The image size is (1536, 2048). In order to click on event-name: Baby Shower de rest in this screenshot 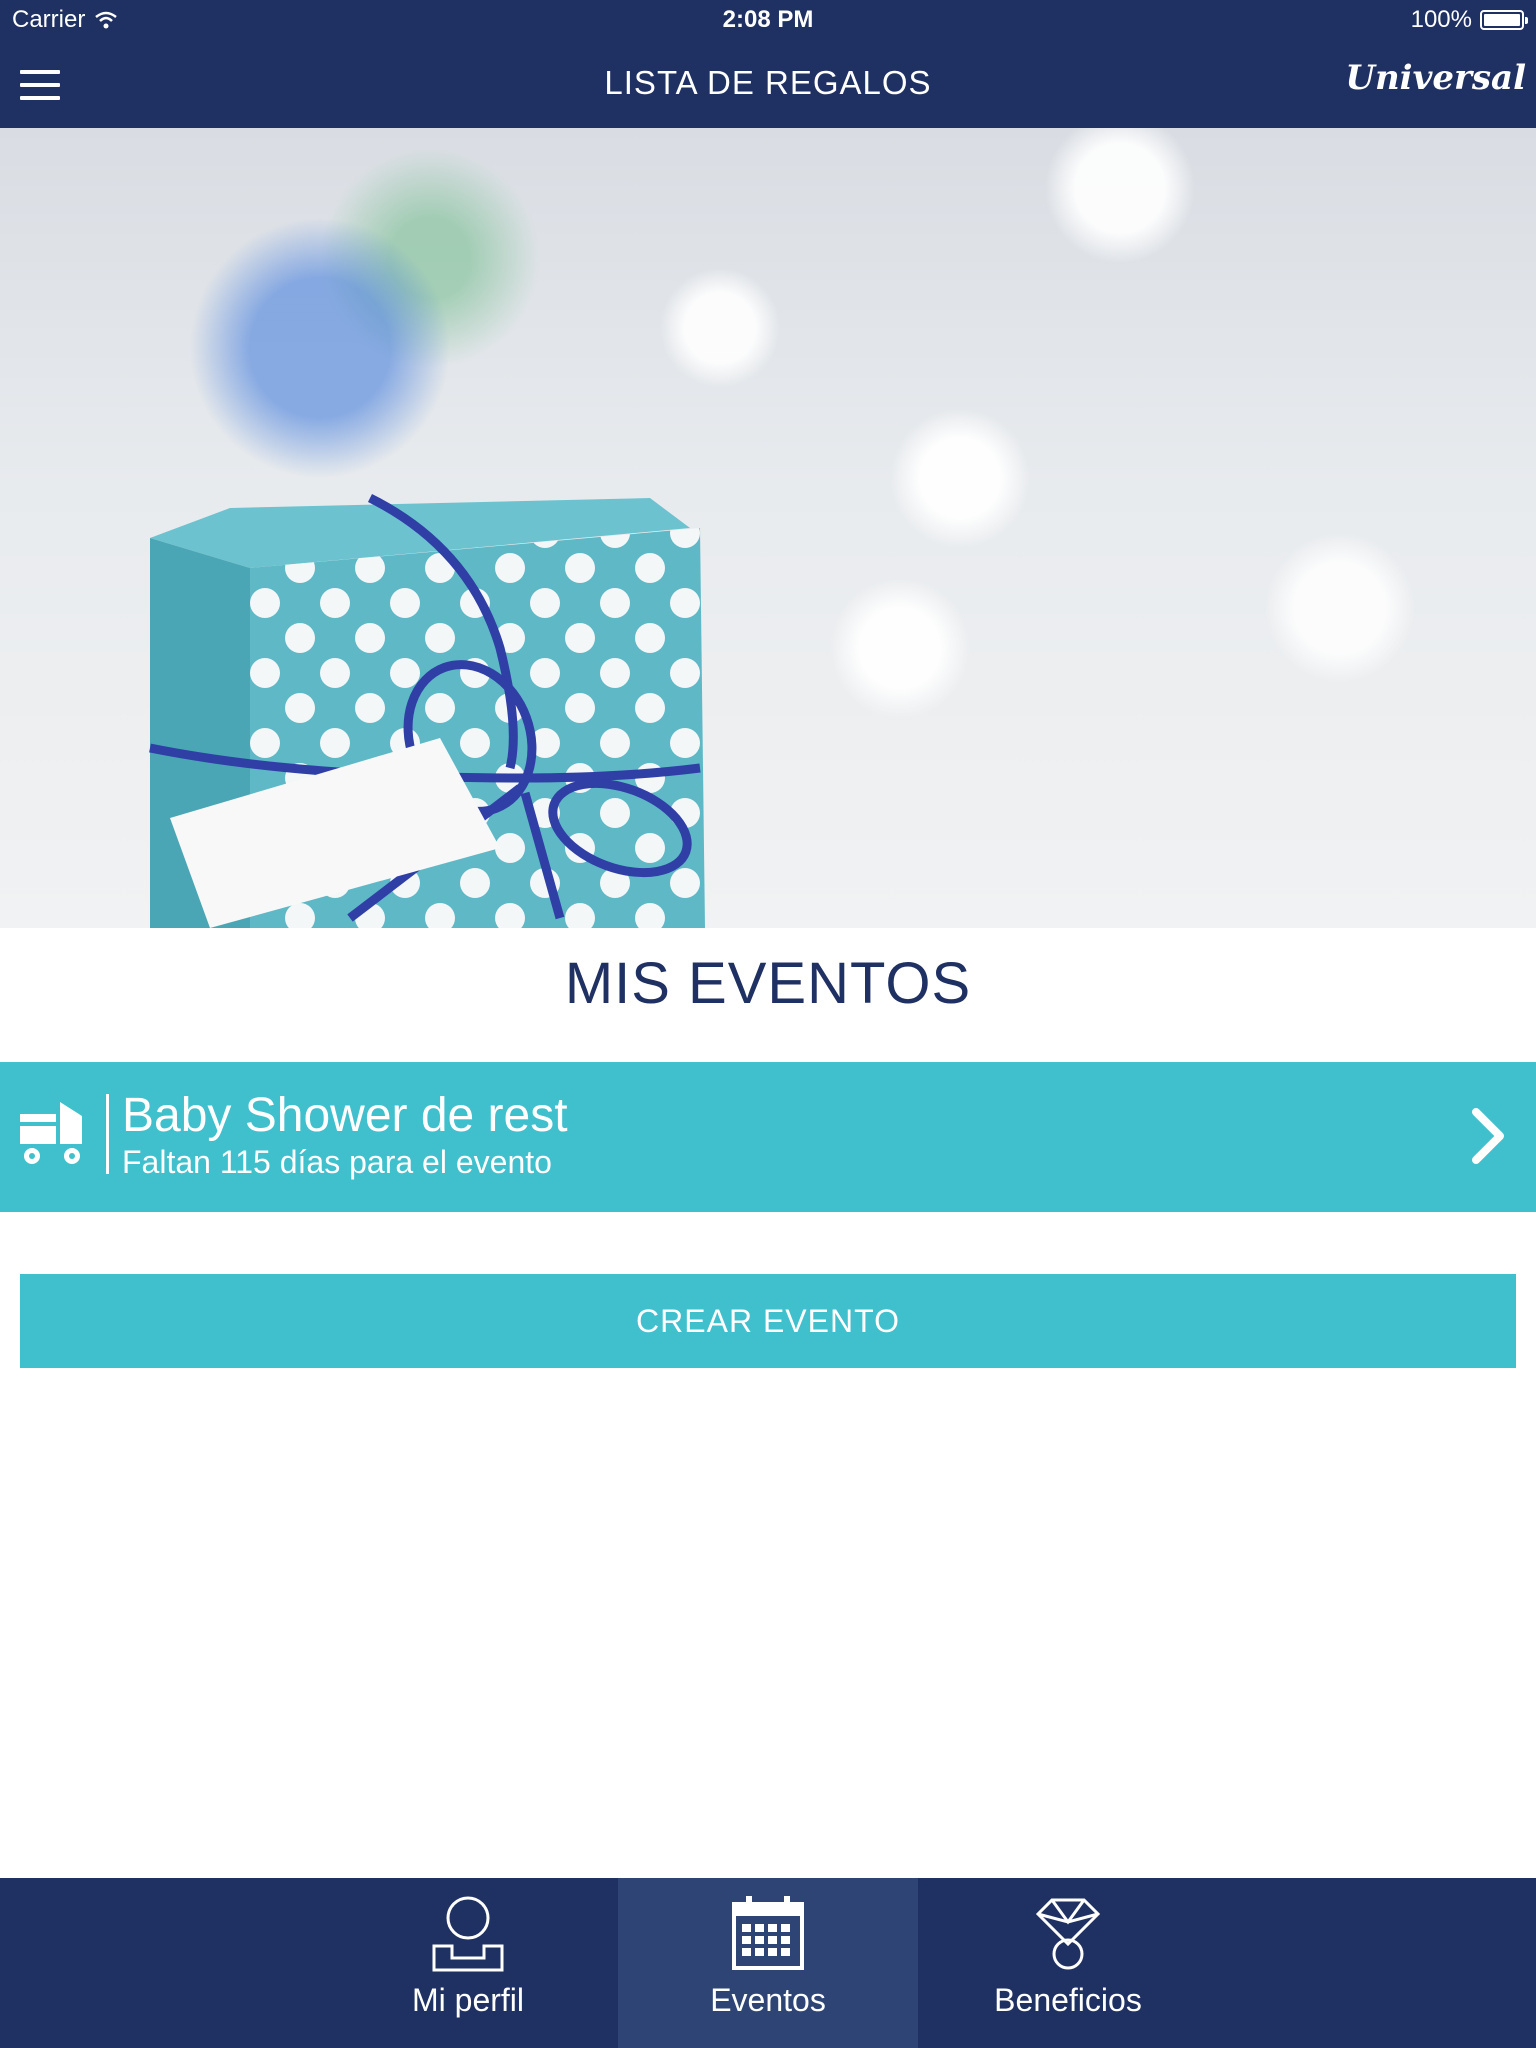, I will do `click(345, 1115)`.